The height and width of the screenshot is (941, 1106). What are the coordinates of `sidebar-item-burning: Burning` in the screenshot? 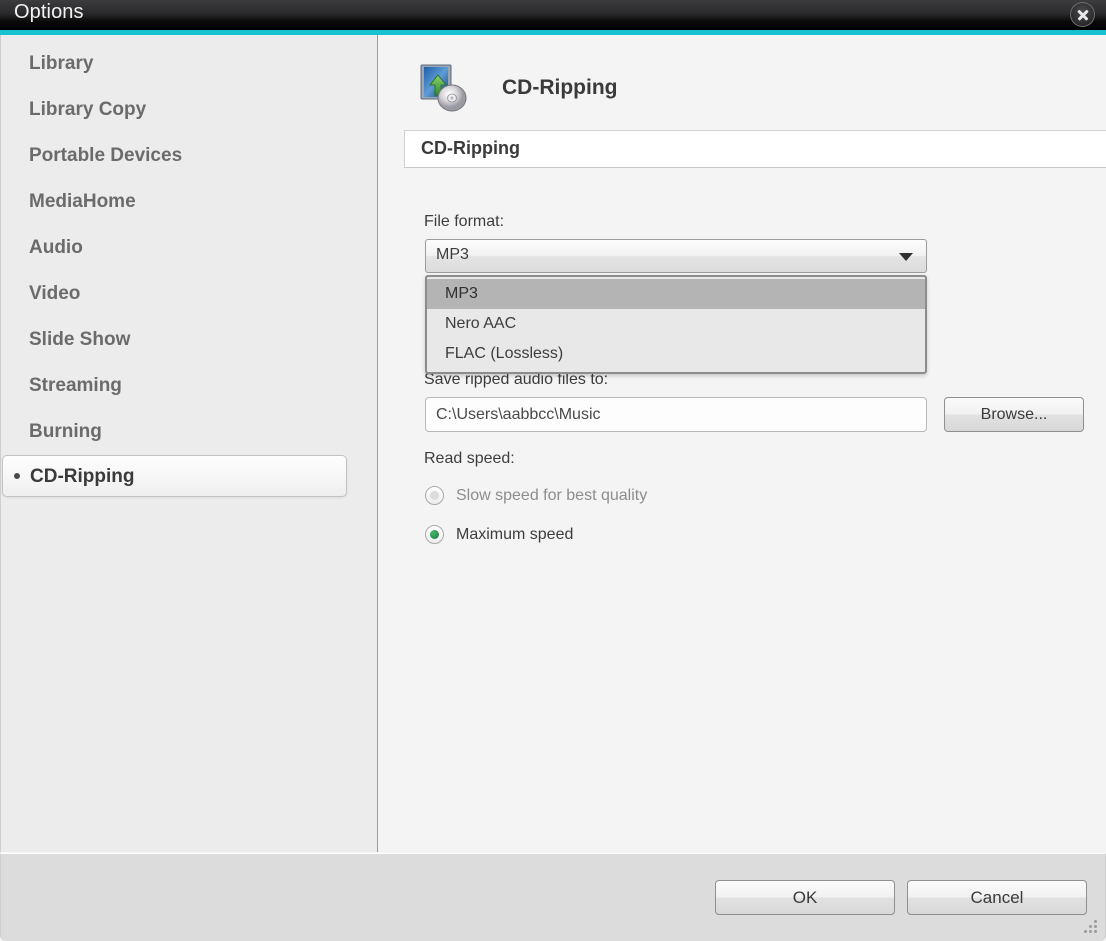 It's located at (189, 432).